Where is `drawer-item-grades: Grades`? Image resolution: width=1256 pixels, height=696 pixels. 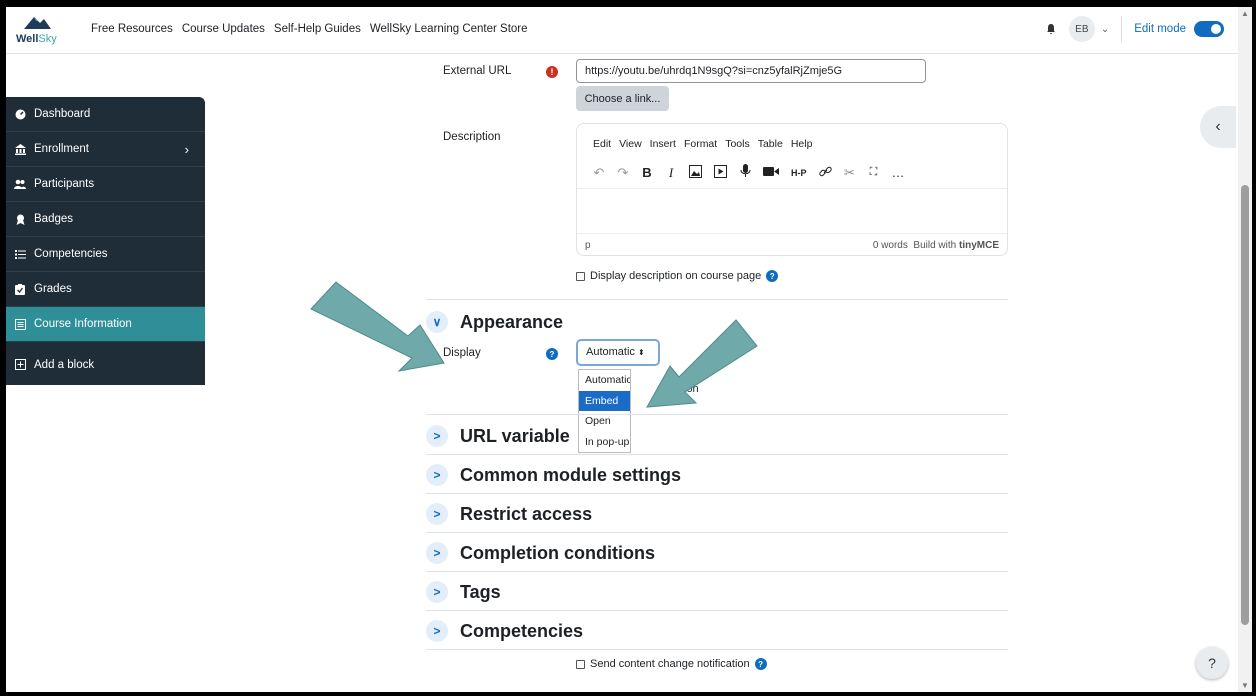
drawer-item-grades: Grades is located at coordinates (105, 289).